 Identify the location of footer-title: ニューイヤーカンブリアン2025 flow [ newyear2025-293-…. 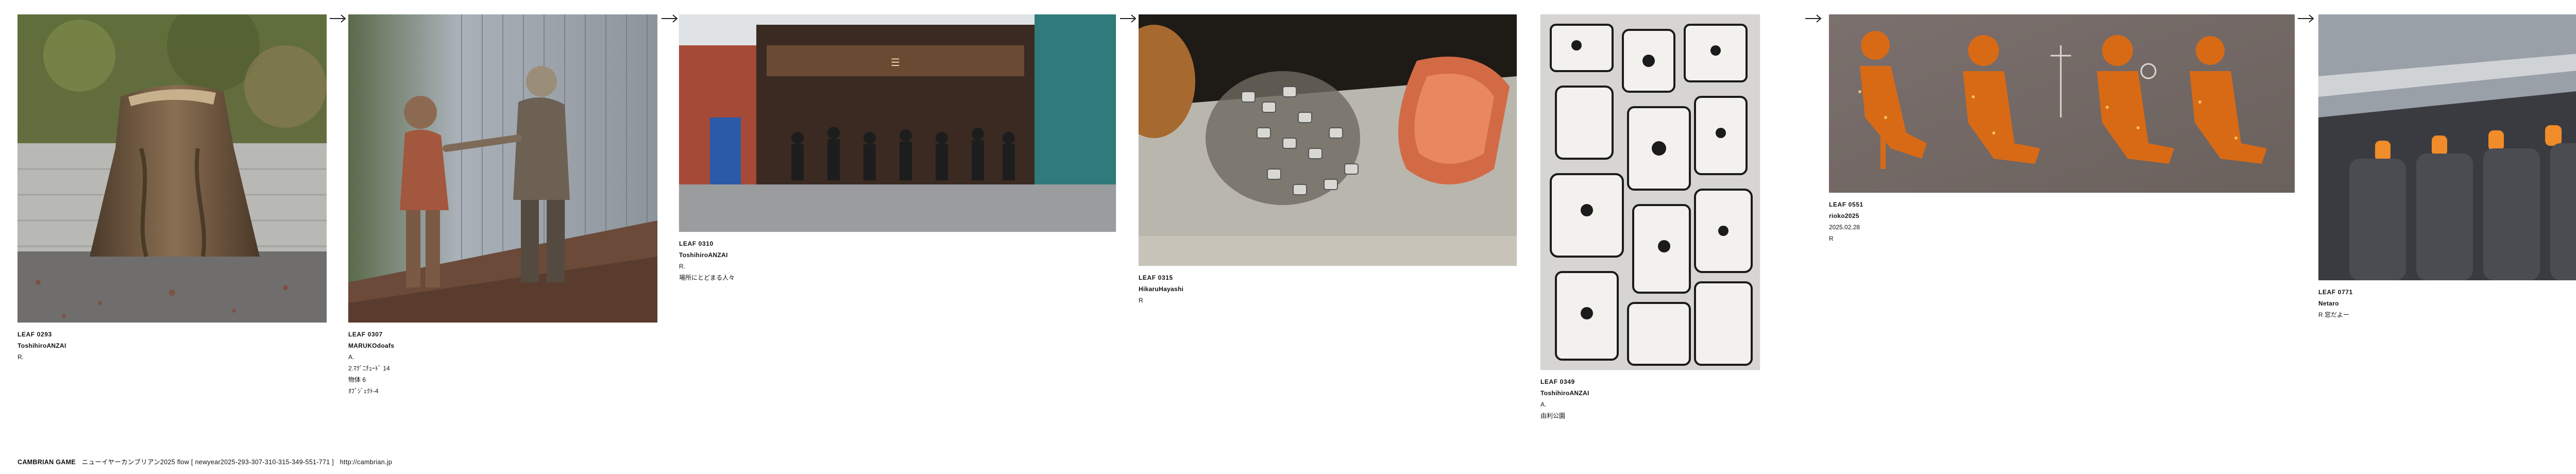
(207, 463).